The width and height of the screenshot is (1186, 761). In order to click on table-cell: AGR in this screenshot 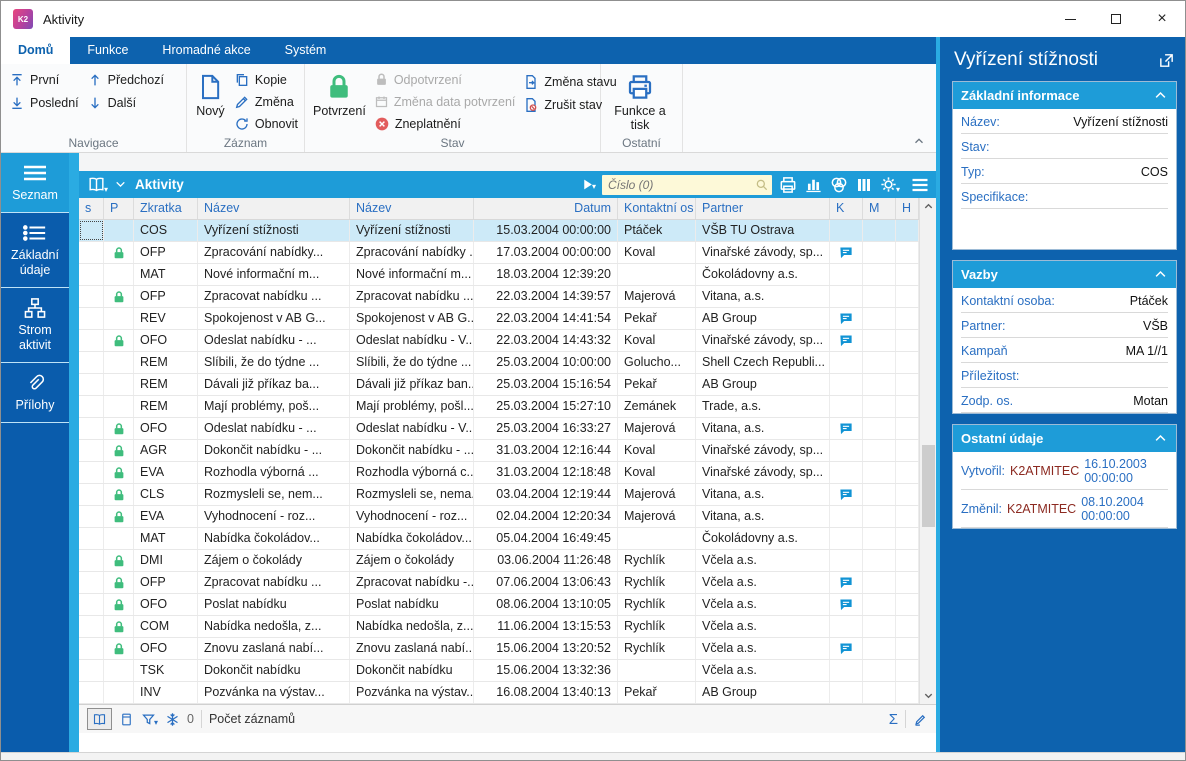, I will do `click(166, 450)`.